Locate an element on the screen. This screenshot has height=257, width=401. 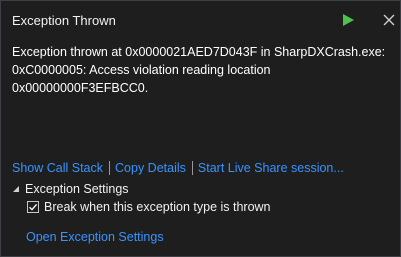
copy-details-link: Copy Details is located at coordinates (150, 168).